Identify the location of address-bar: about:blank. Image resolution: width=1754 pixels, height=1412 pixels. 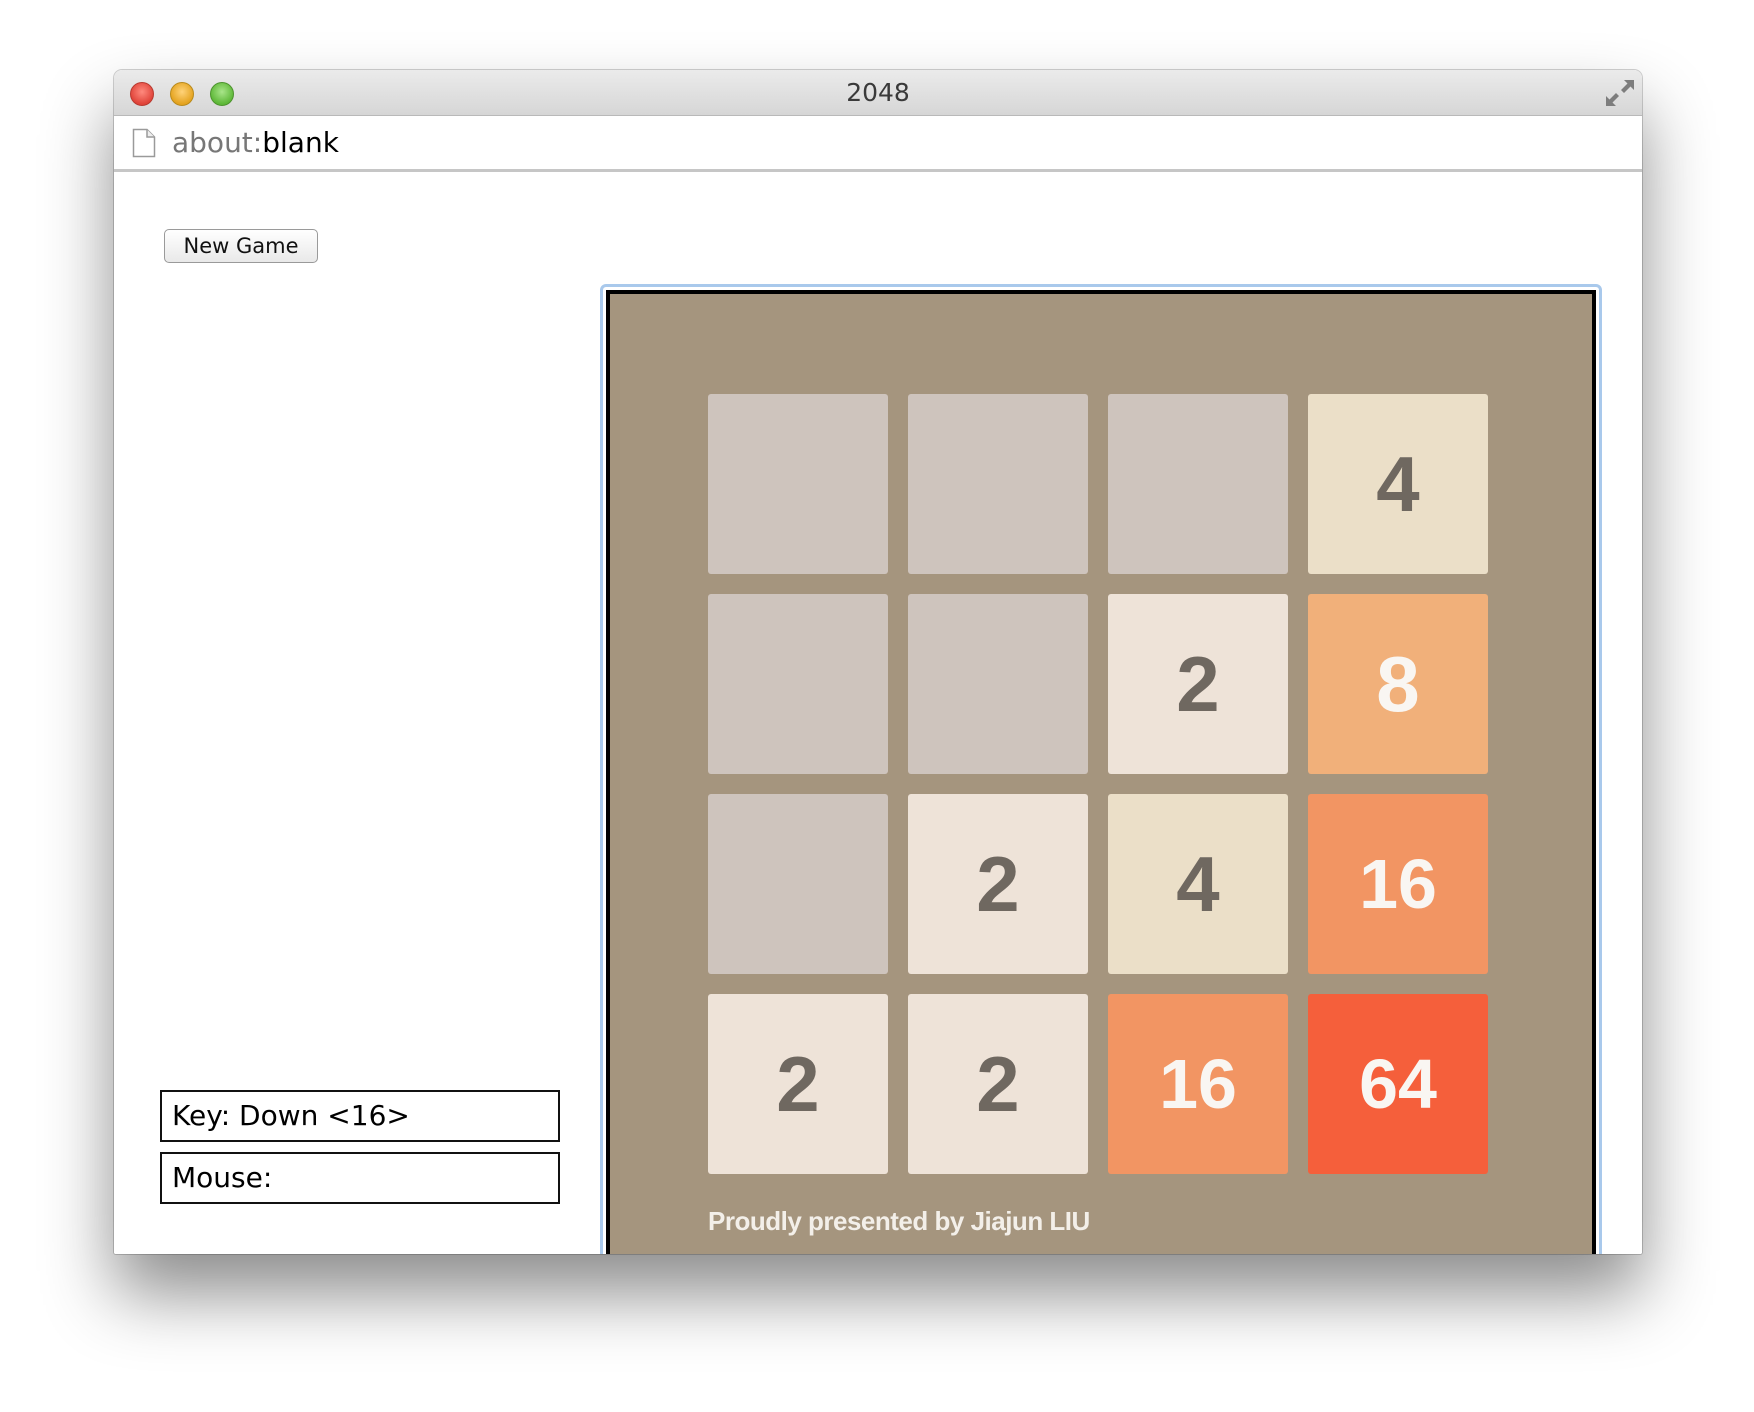
(878, 144).